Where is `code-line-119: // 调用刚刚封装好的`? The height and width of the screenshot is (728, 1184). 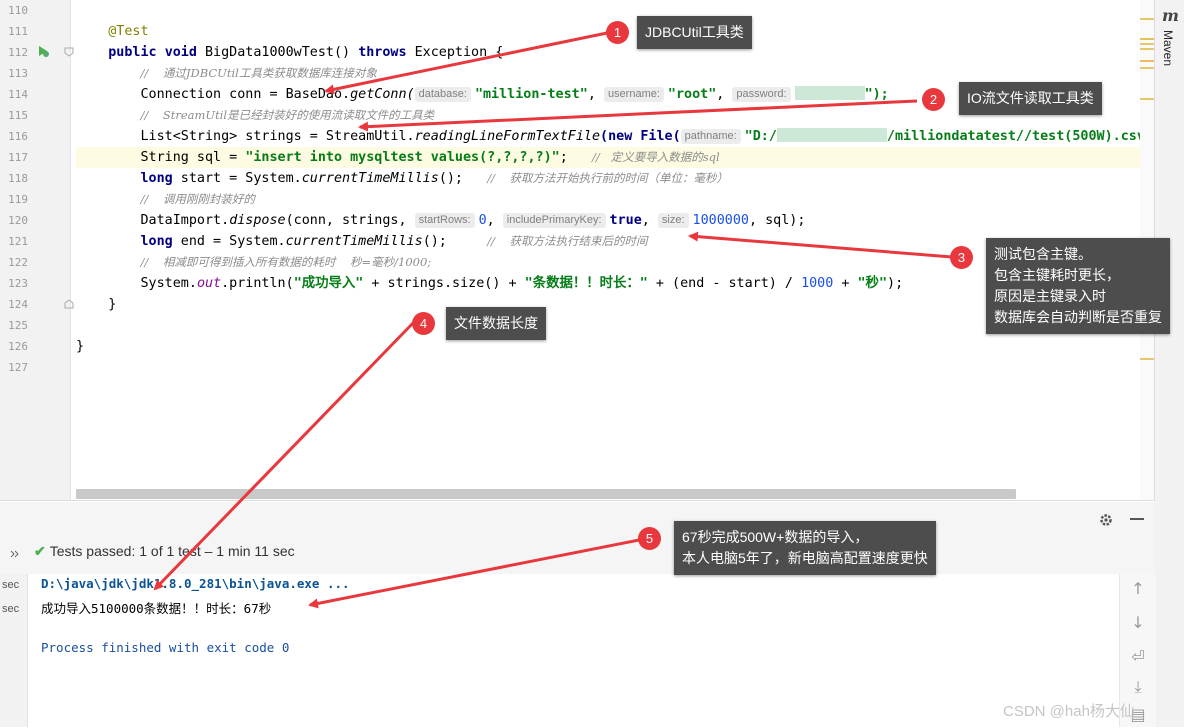
code-line-119: // 调用刚刚封装好的 is located at coordinates (197, 199).